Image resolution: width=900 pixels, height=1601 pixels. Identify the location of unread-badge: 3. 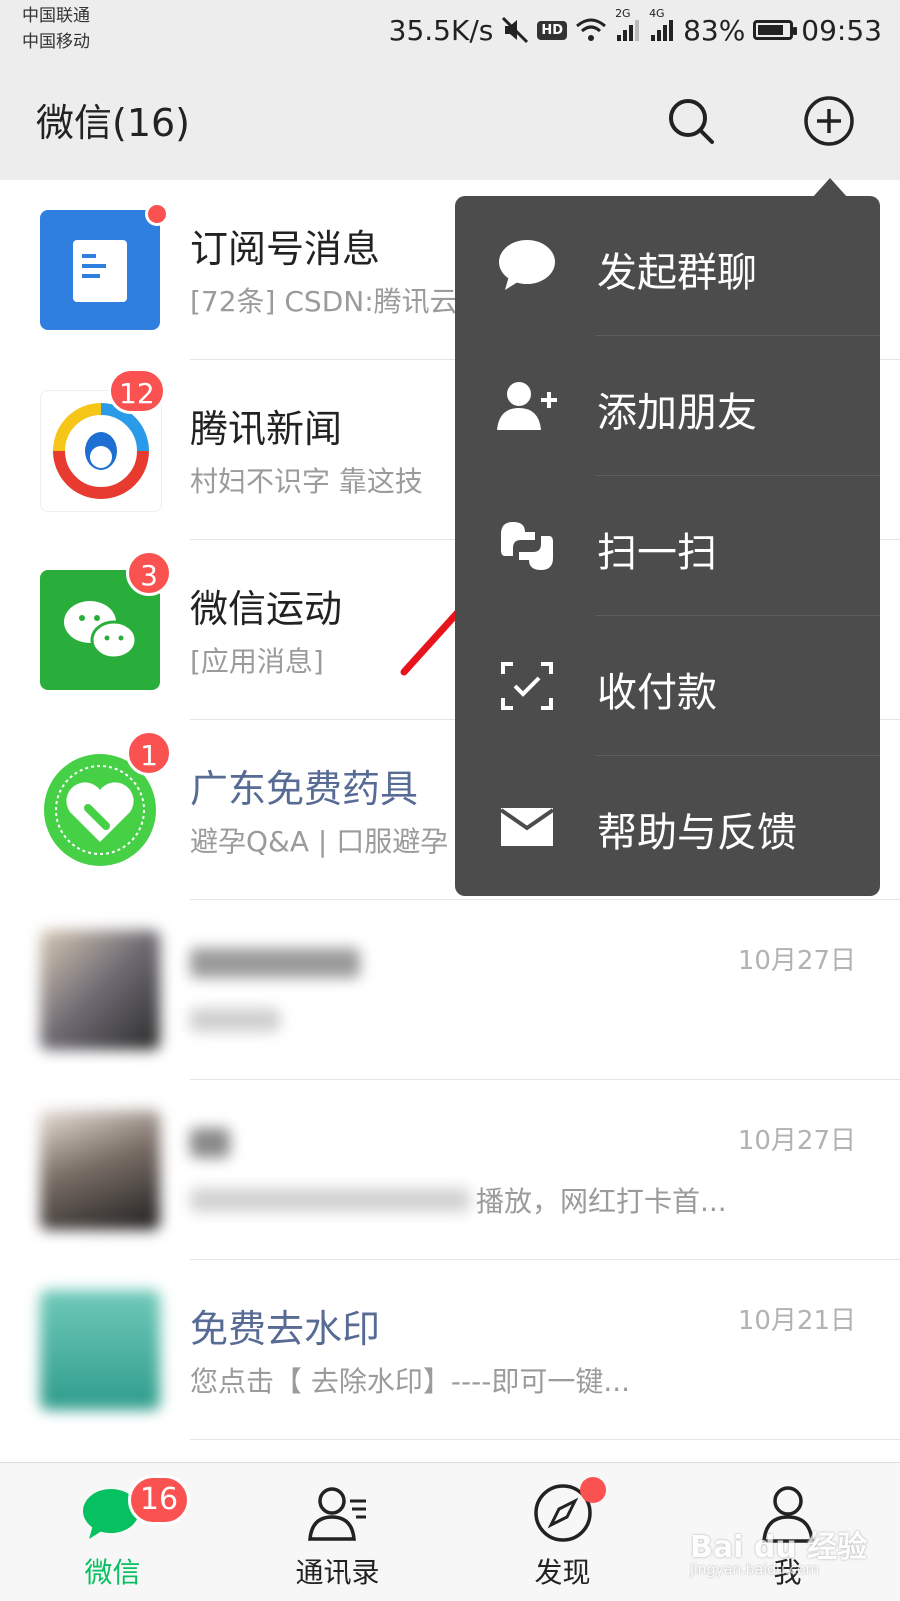
(149, 573).